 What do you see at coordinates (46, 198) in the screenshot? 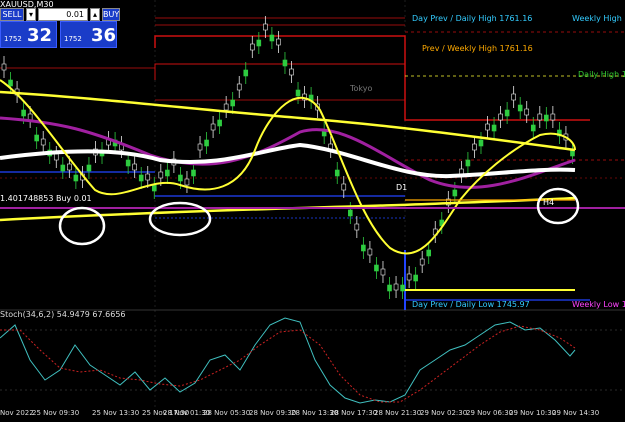
I see `buy-order-line-label: 1.401748853 Buy 0.01` at bounding box center [46, 198].